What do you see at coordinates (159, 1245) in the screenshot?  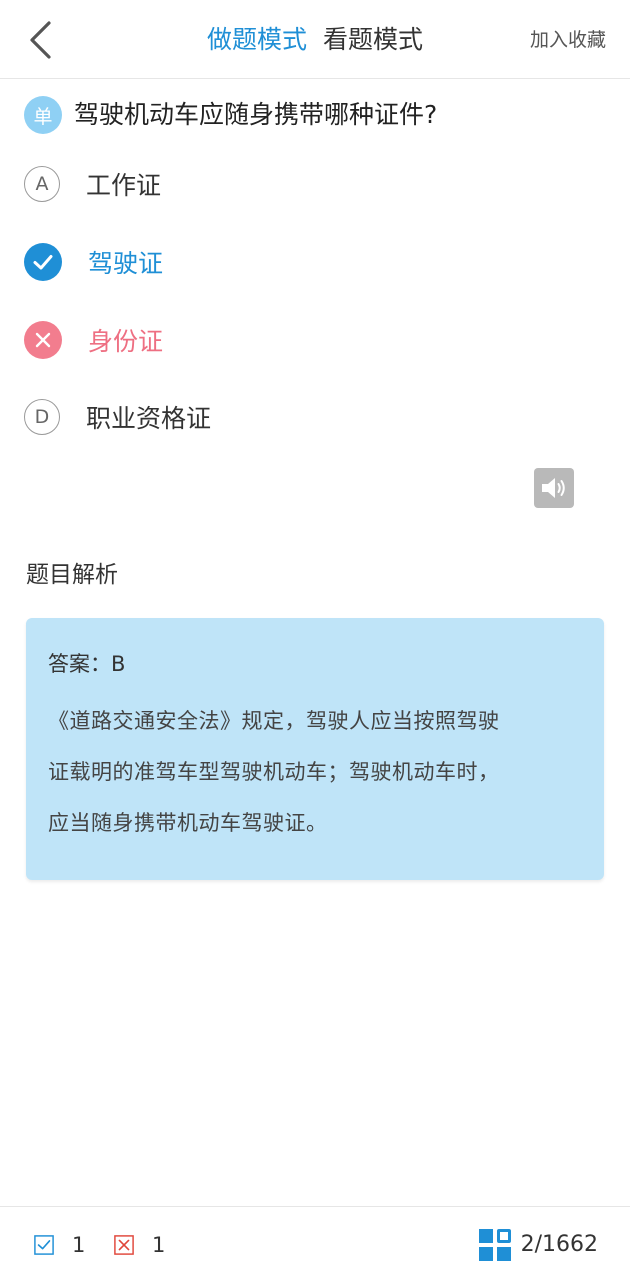 I see `wrong-count: 1` at bounding box center [159, 1245].